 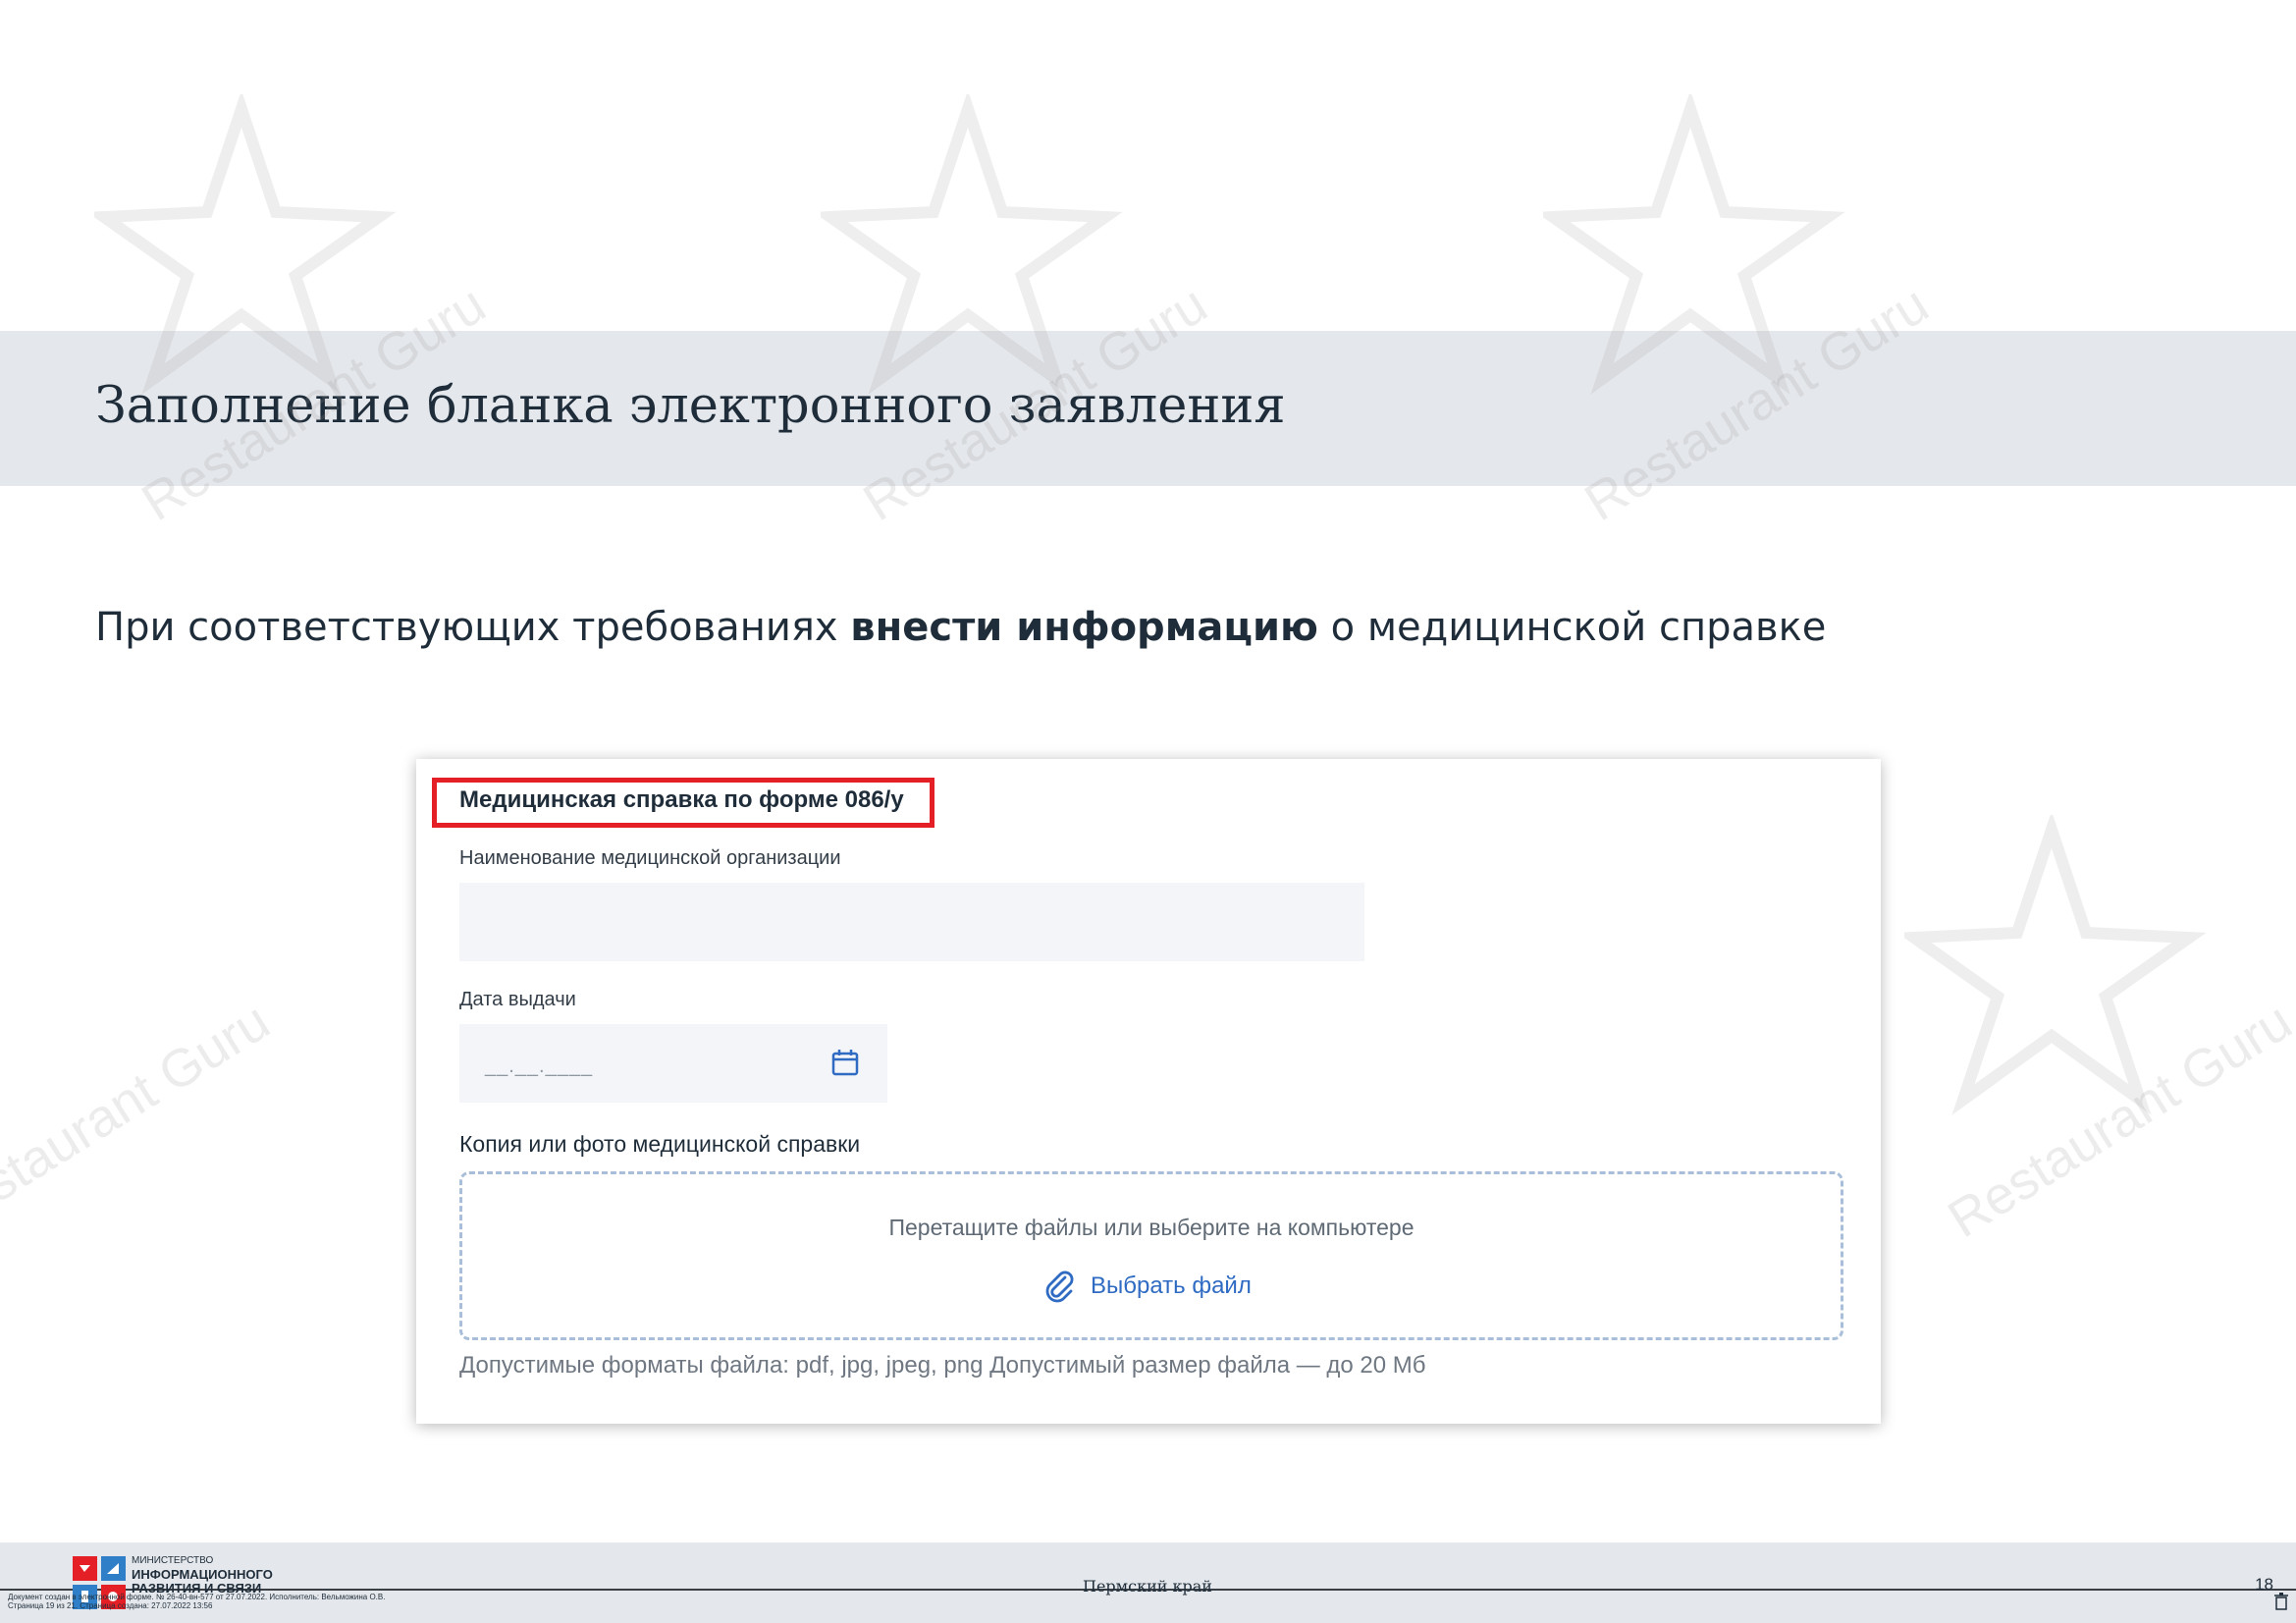 What do you see at coordinates (539, 1066) in the screenshot?
I see `issue-date-placeholder: __.__.____` at bounding box center [539, 1066].